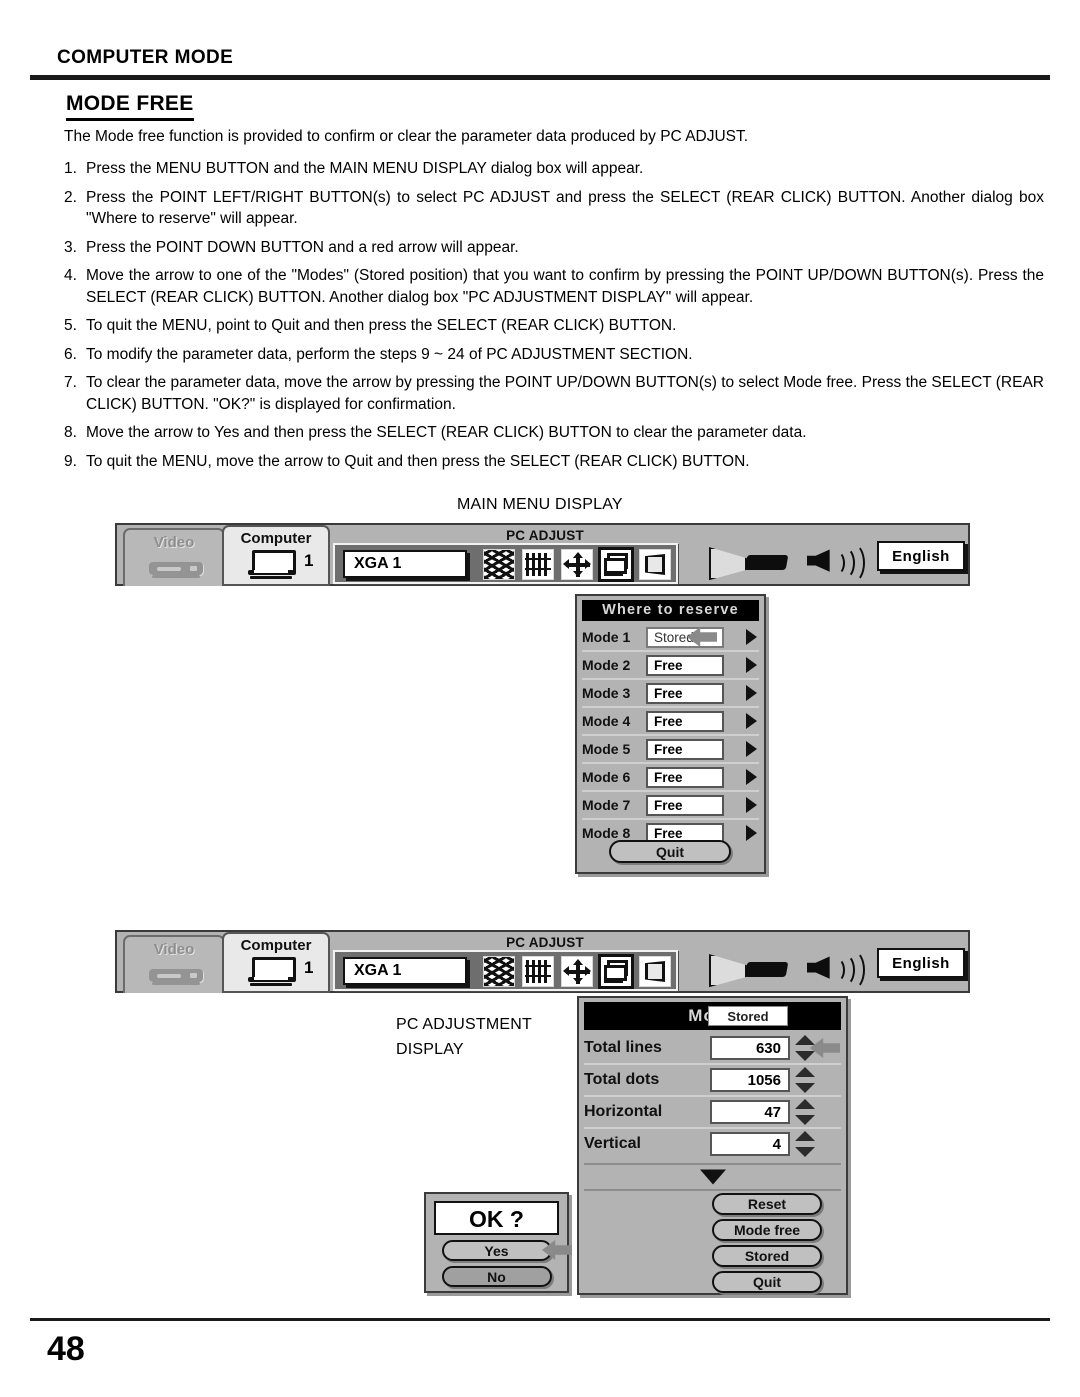 The image size is (1080, 1397). Describe the element at coordinates (70, 247) in the screenshot. I see `step-number: 3.` at that location.